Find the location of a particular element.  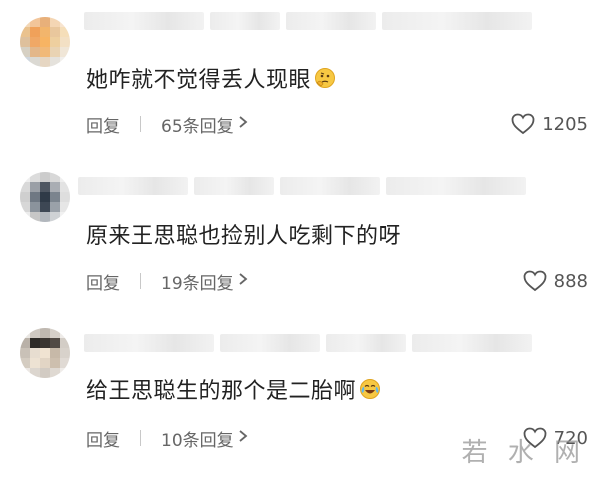

view-replies-label: 19条回复 is located at coordinates (197, 283).